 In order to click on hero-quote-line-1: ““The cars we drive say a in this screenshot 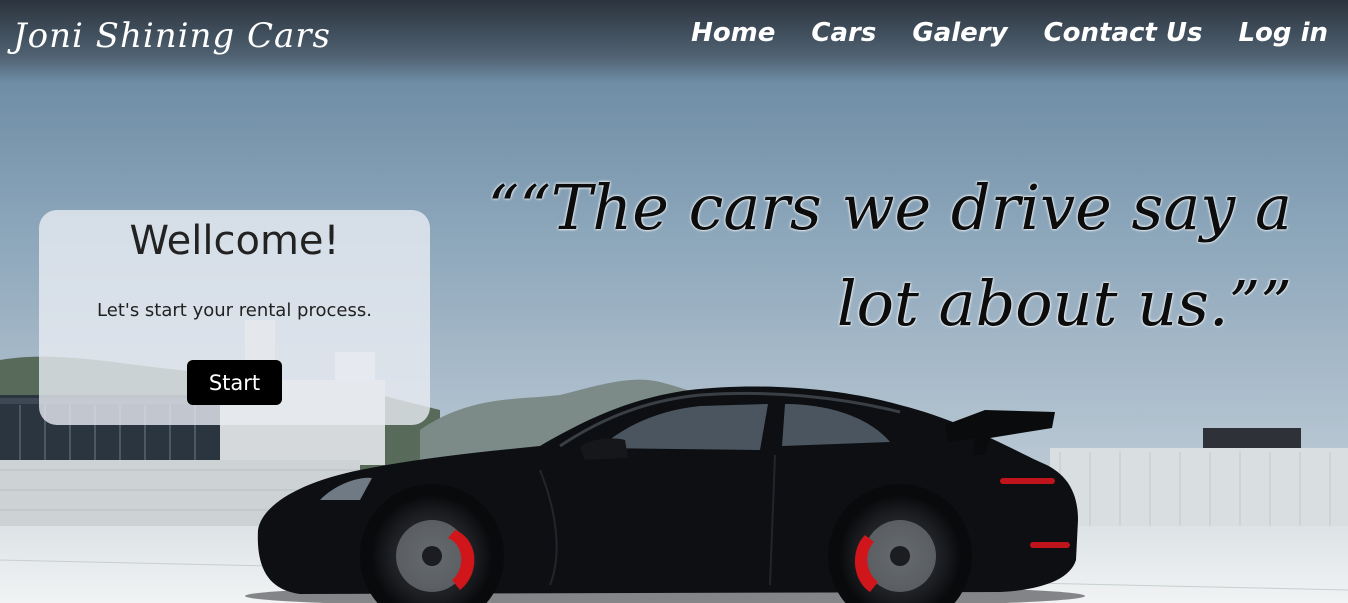, I will do `click(889, 207)`.